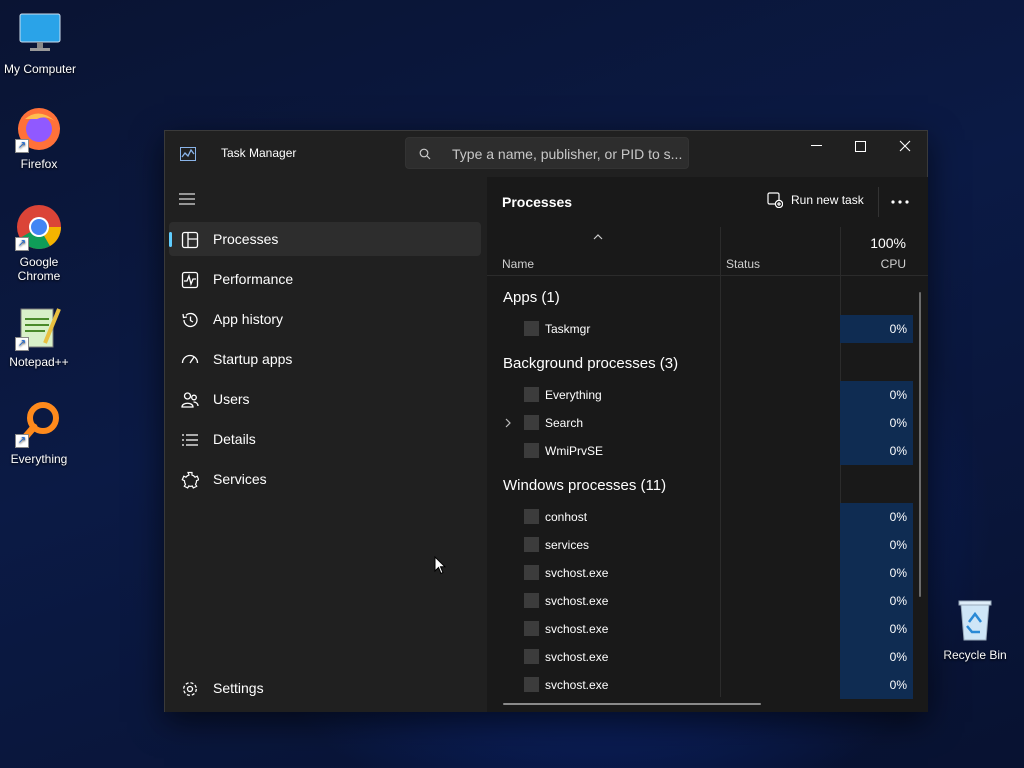  I want to click on close-icon, so click(905, 146).